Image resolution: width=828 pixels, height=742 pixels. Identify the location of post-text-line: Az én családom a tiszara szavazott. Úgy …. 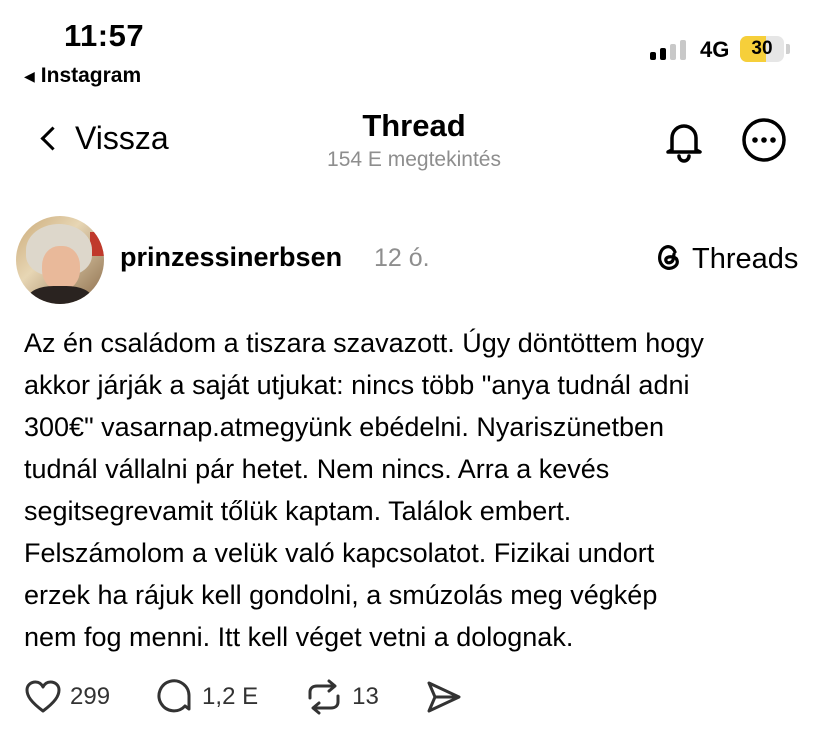
(364, 343).